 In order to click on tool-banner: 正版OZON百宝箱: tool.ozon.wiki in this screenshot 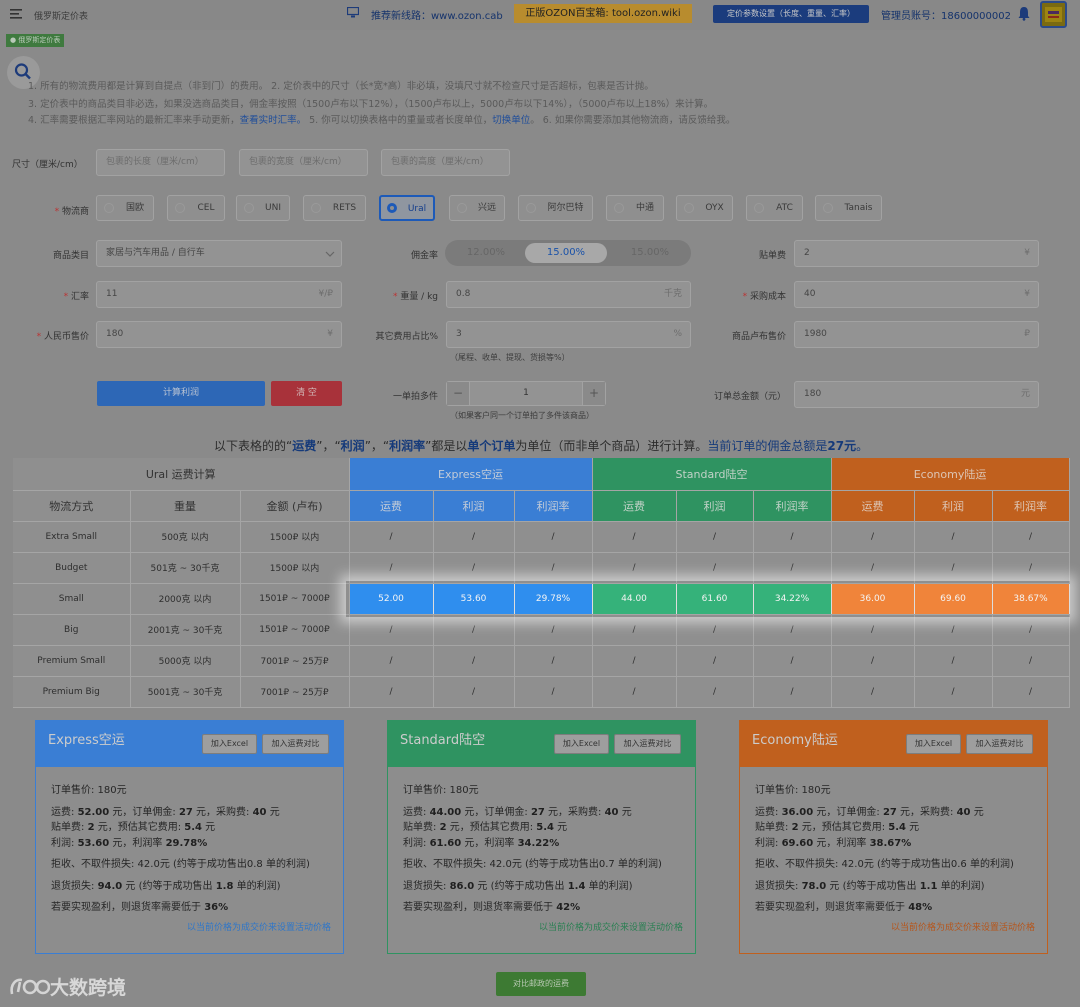, I will do `click(603, 13)`.